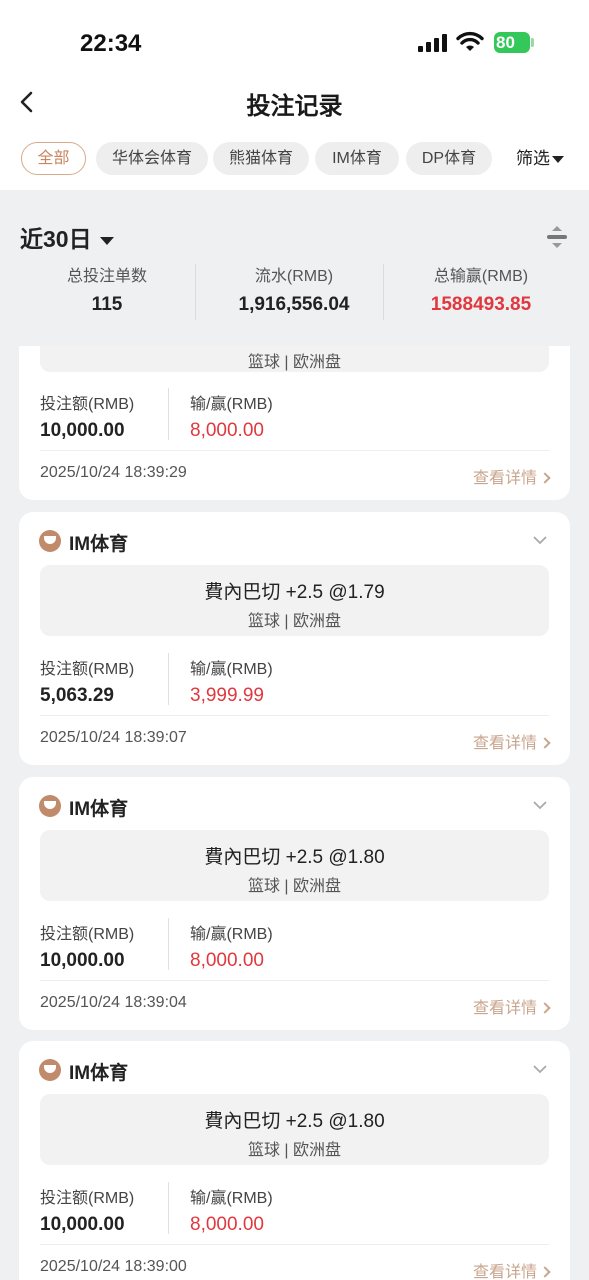 This screenshot has width=589, height=1280. Describe the element at coordinates (106, 240) in the screenshot. I see `period-dropdown-icon` at that location.